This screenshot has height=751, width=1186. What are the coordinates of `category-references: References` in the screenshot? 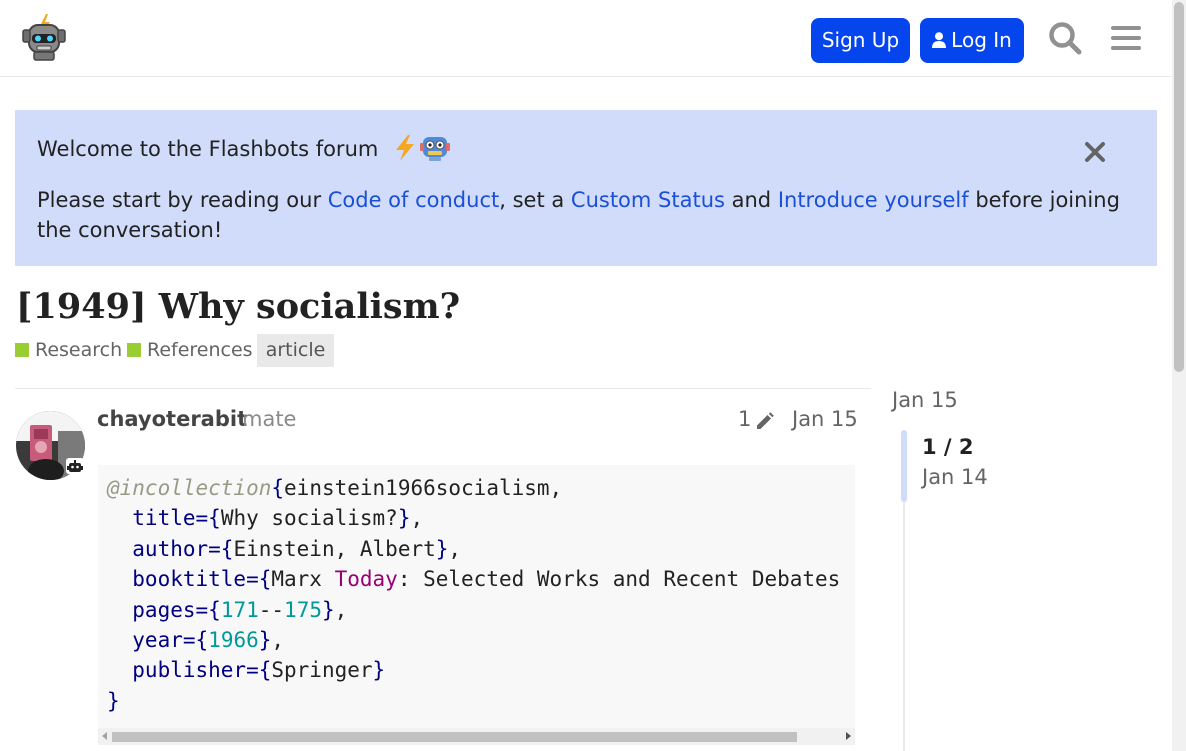 It's located at (190, 351).